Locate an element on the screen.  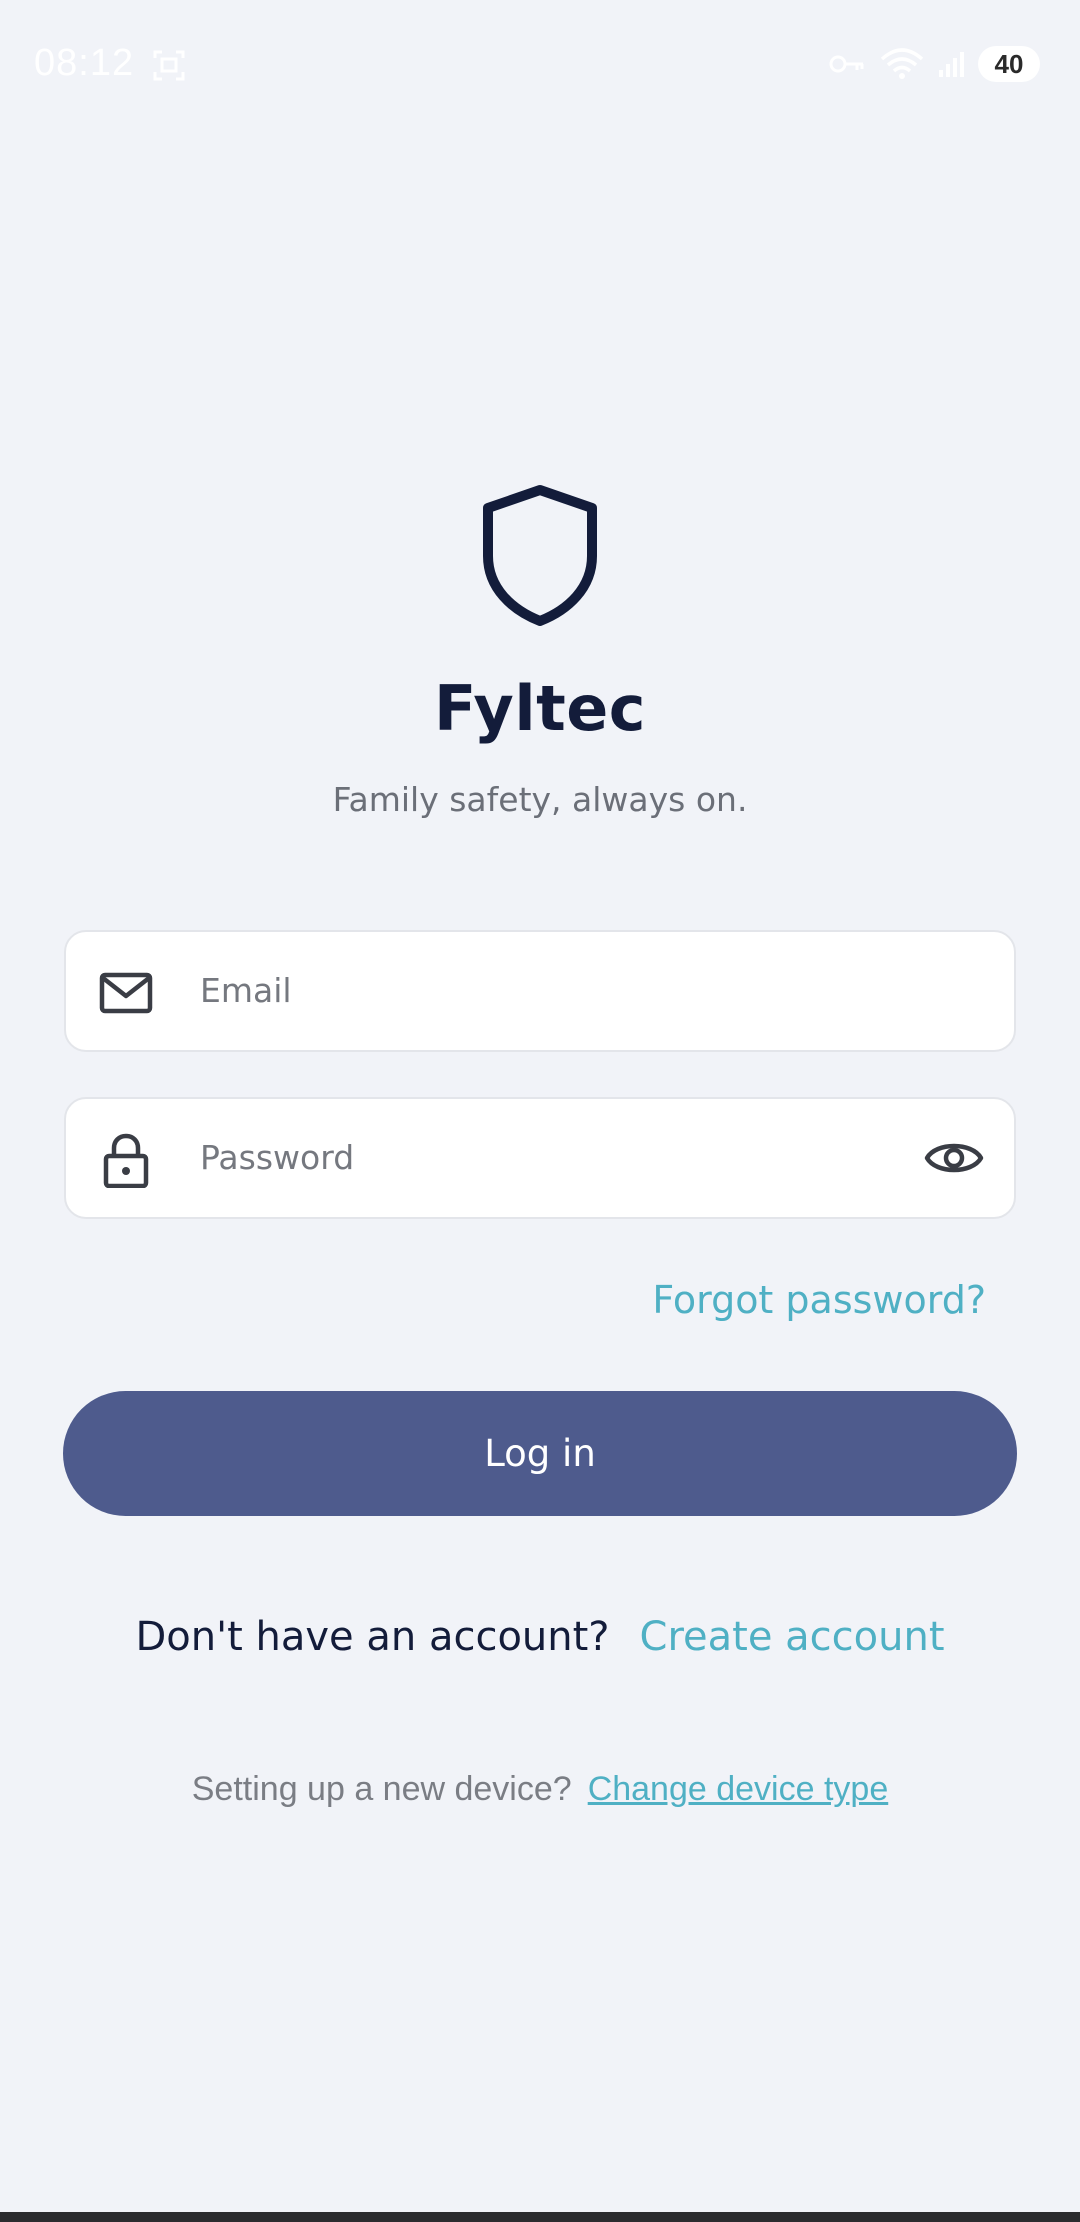
status-bar: 08:12 40 is located at coordinates (540, 65).